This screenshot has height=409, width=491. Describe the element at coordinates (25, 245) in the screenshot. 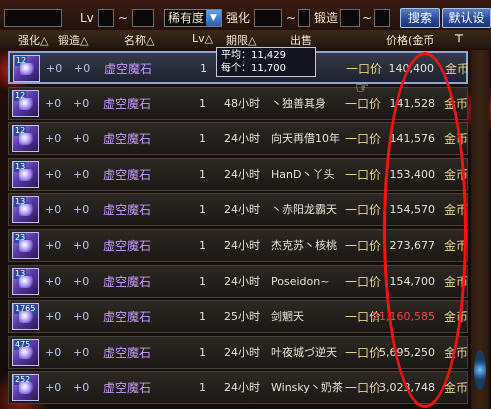

I see `void-stone-icon: 23` at that location.